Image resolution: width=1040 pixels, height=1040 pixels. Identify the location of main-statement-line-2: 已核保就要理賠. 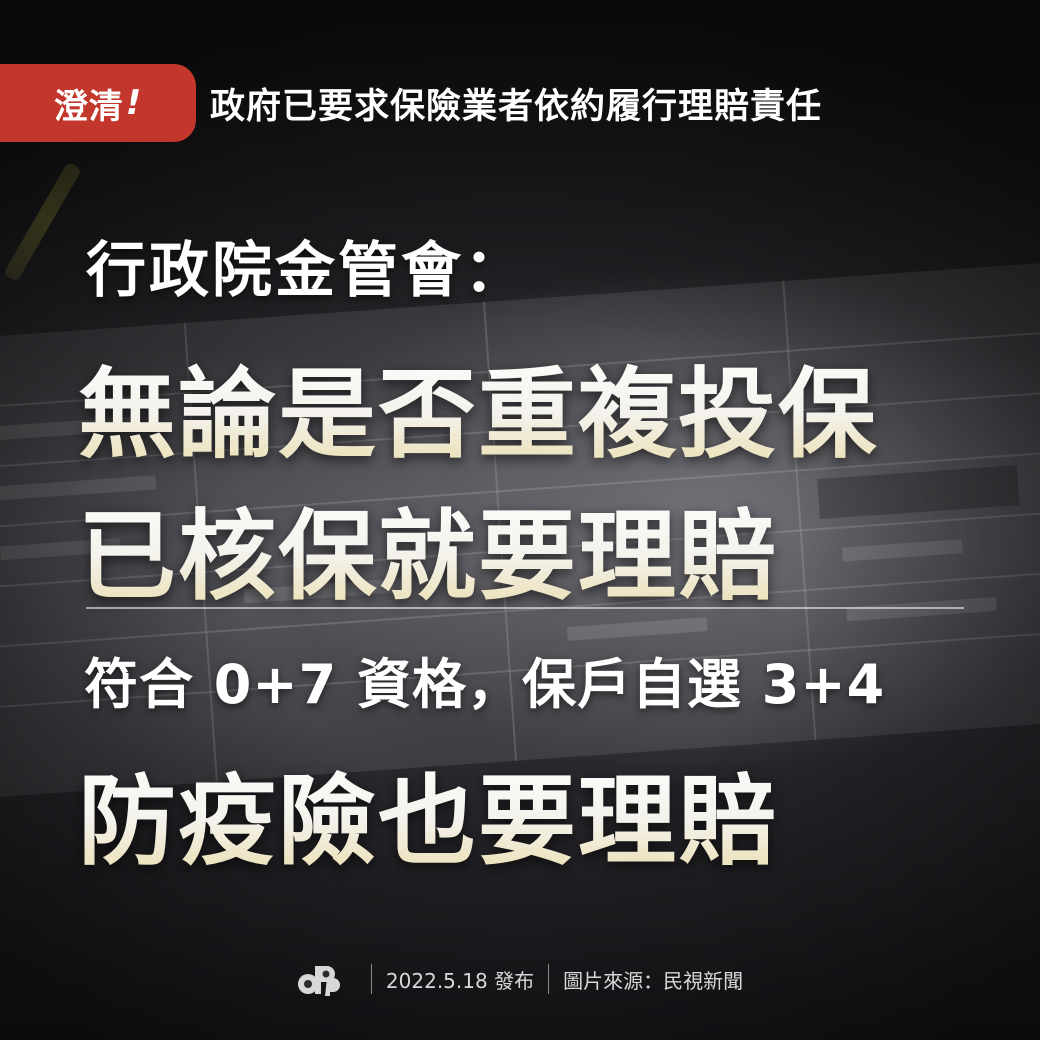
(428, 548).